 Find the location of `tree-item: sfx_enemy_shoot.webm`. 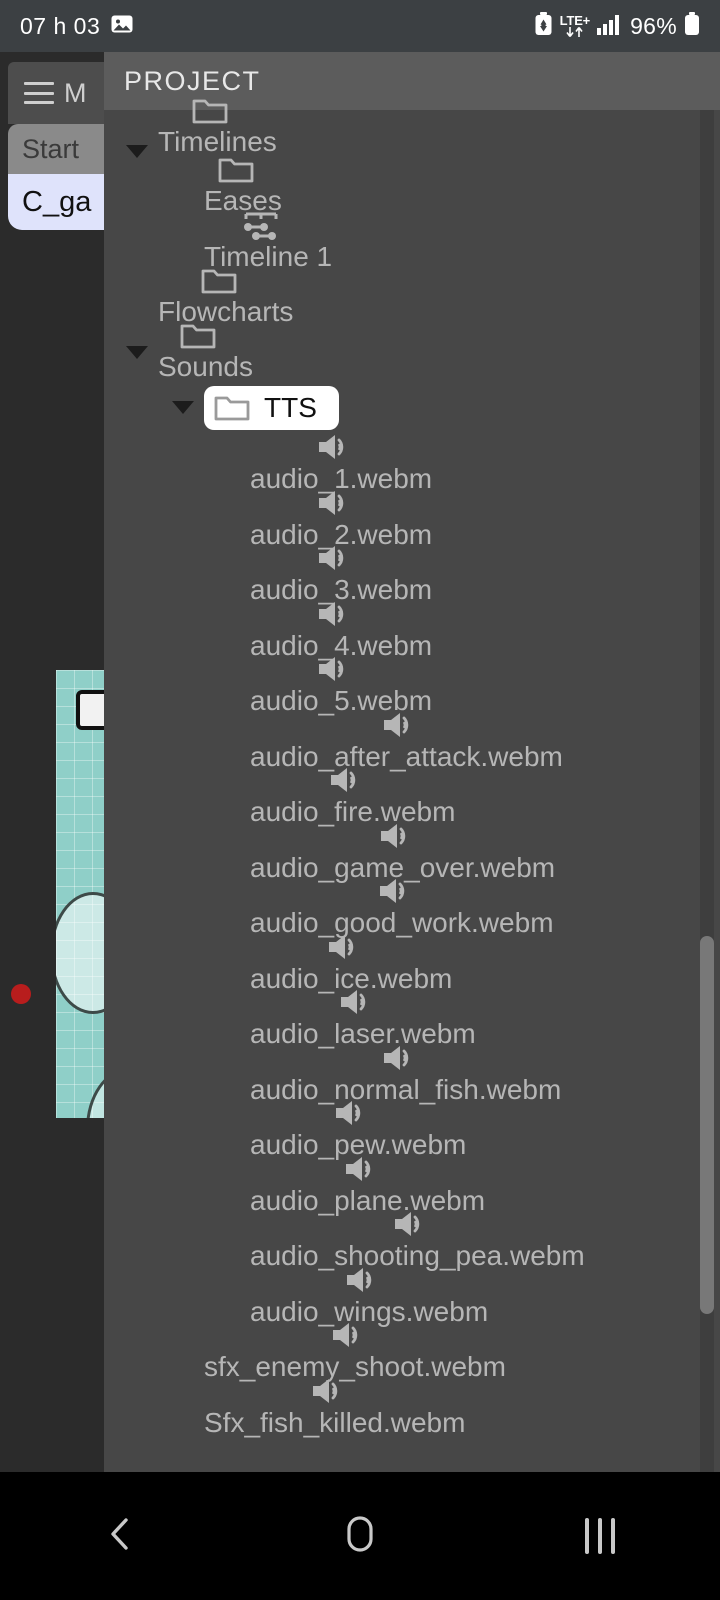

tree-item: sfx_enemy_shoot.webm is located at coordinates (402, 1352).